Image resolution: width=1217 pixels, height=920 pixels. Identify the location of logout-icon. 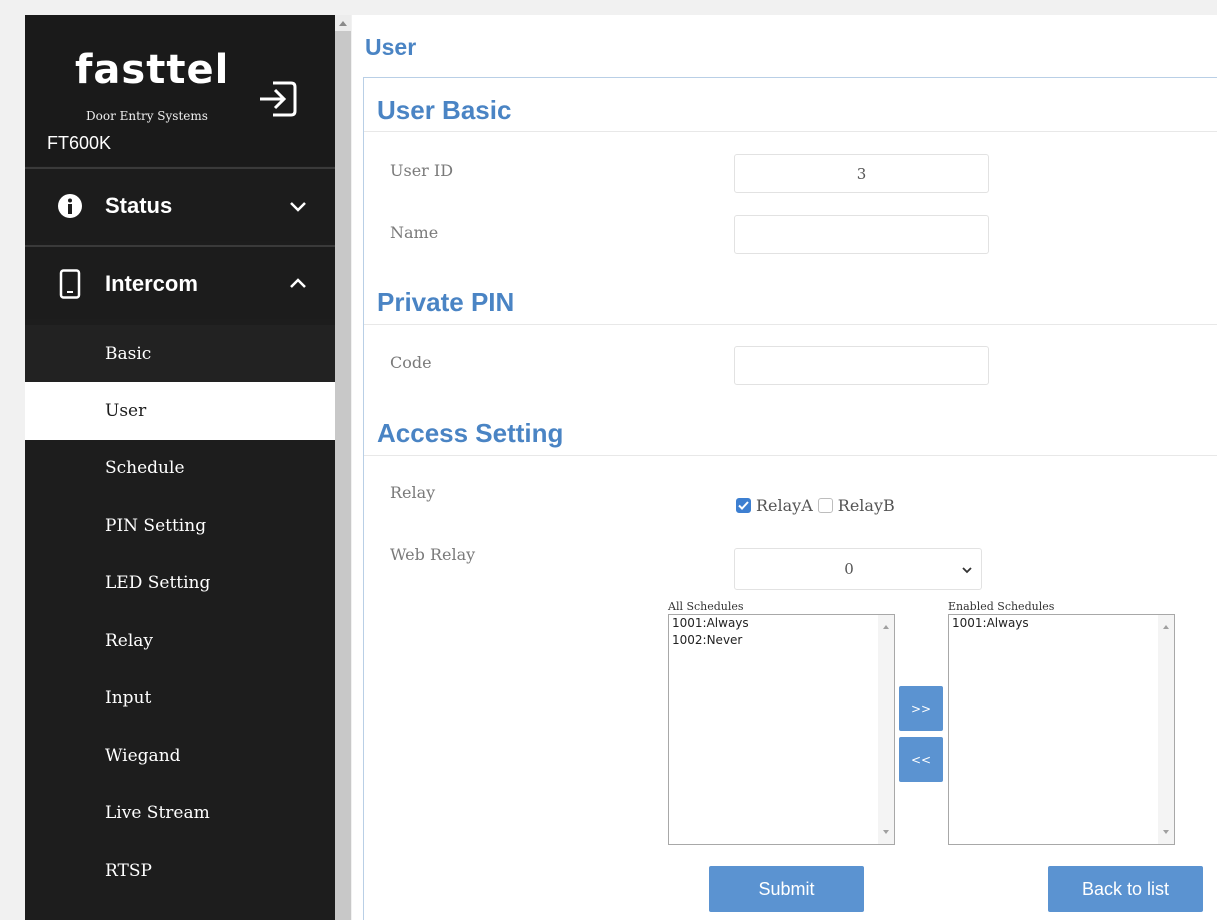
(278, 99).